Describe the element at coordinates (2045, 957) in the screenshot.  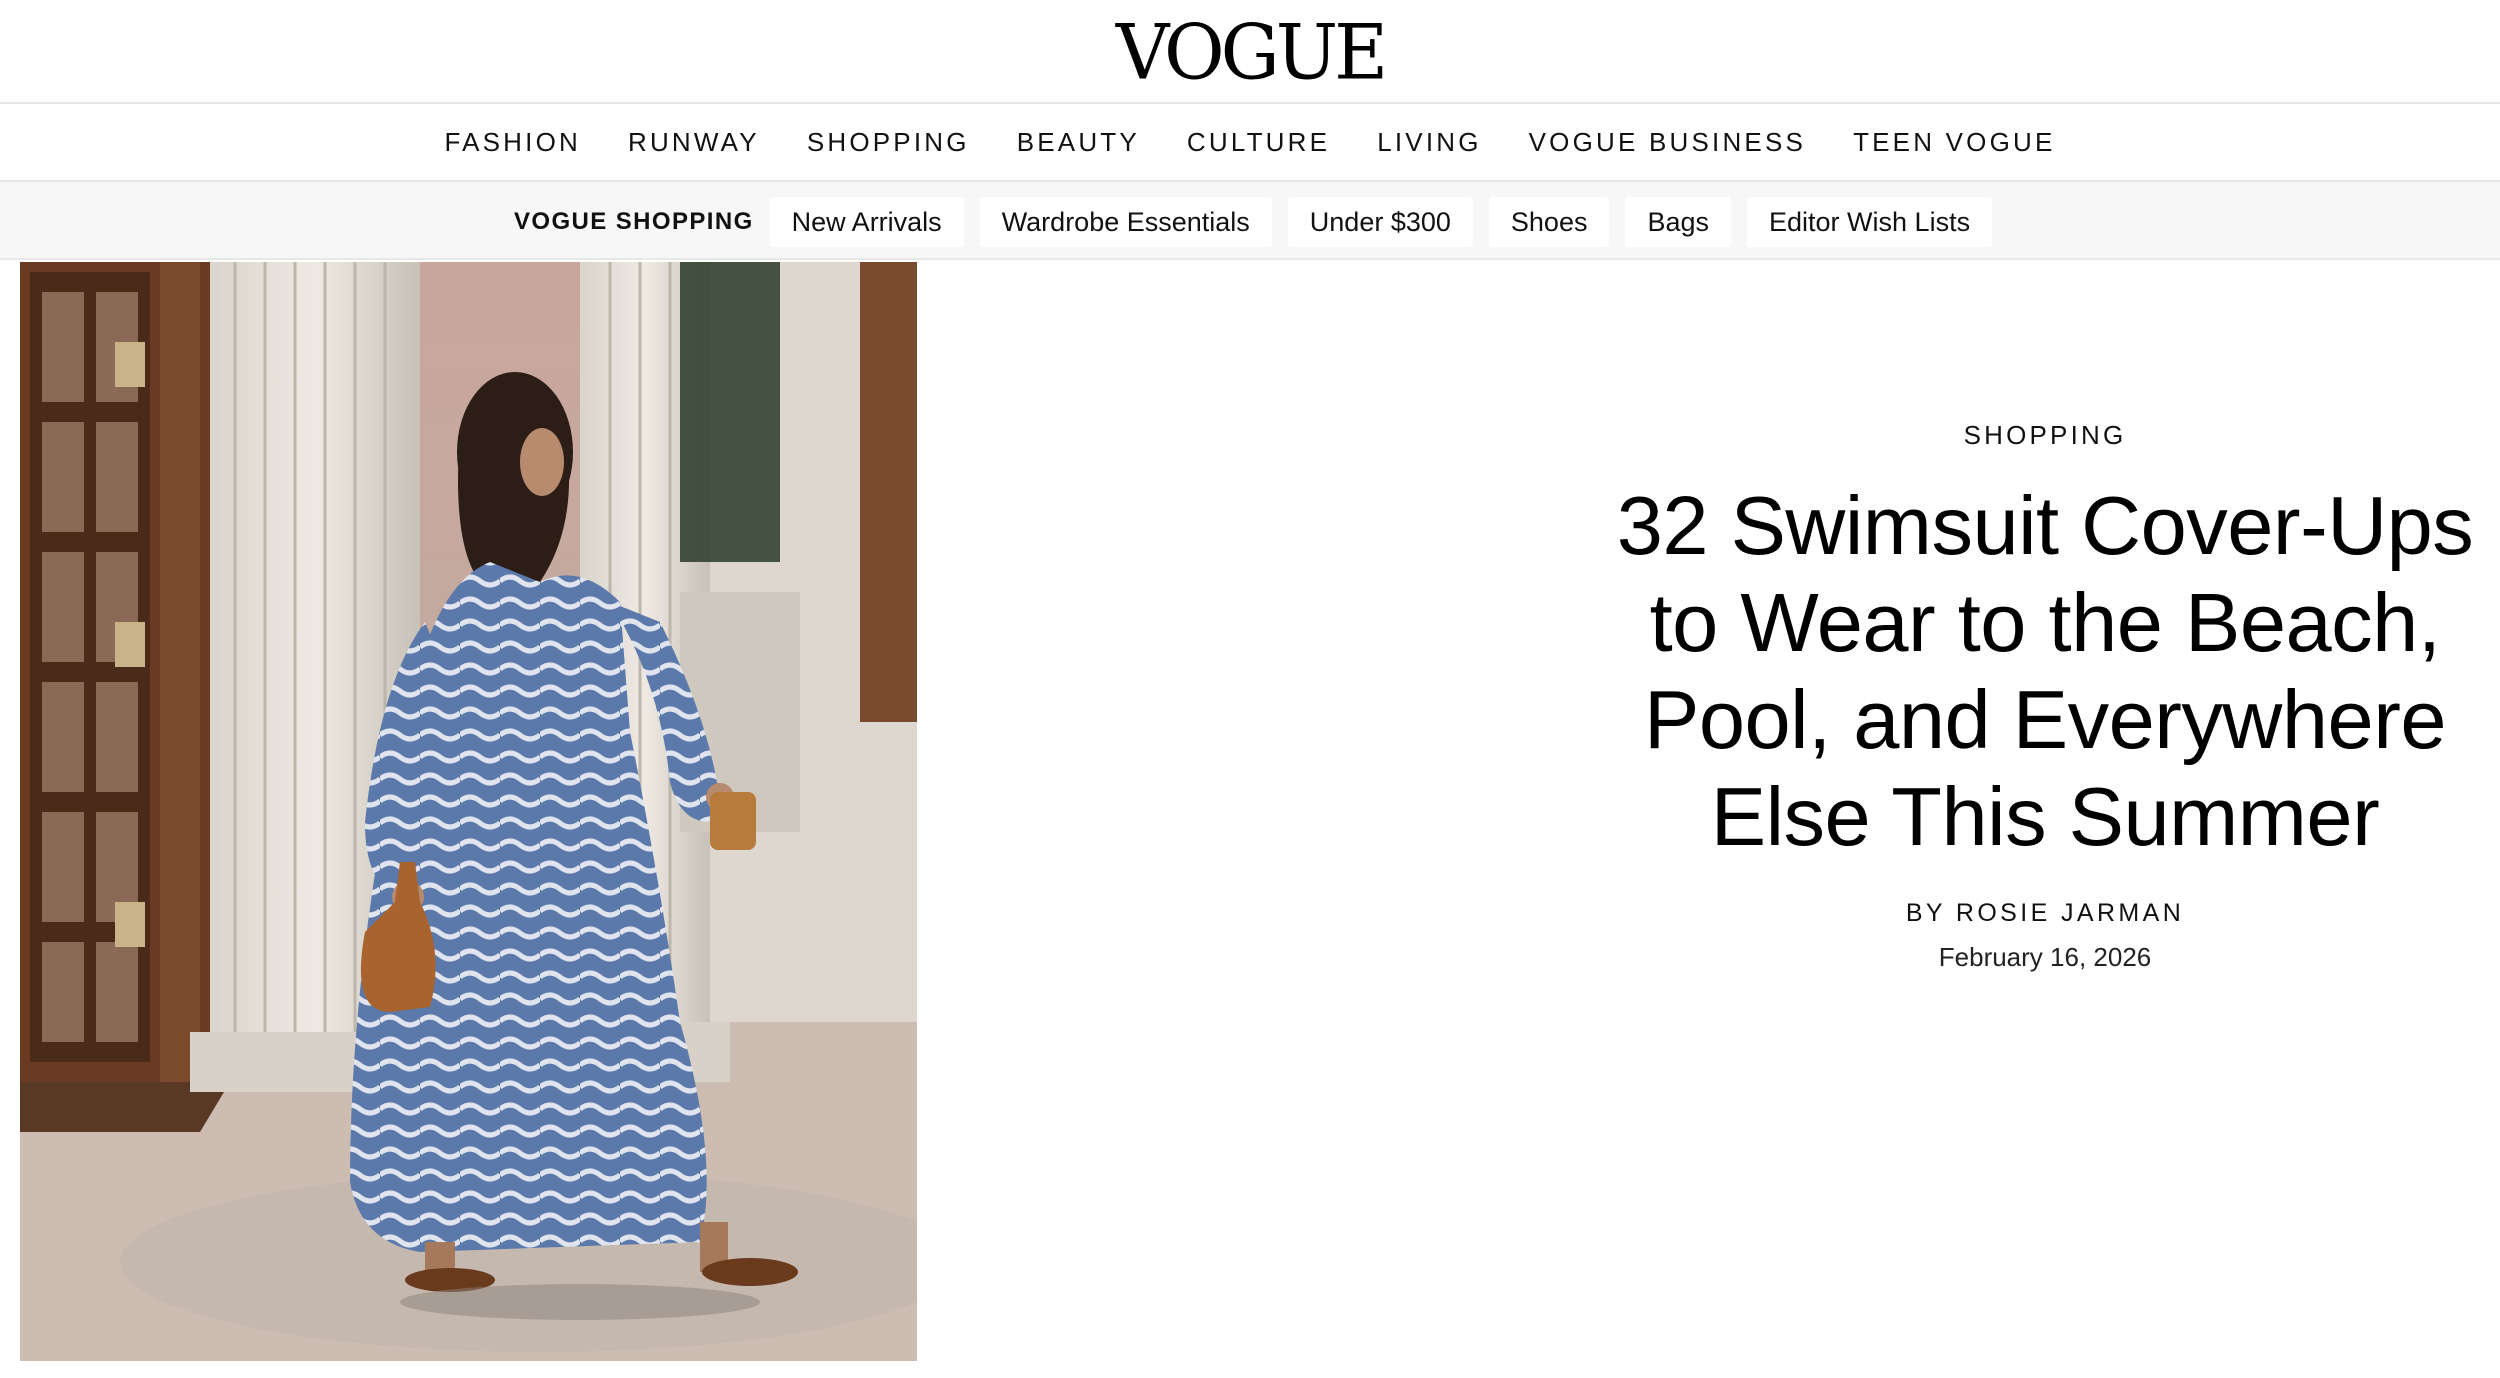
I see `publish-date: February 16, 2026` at that location.